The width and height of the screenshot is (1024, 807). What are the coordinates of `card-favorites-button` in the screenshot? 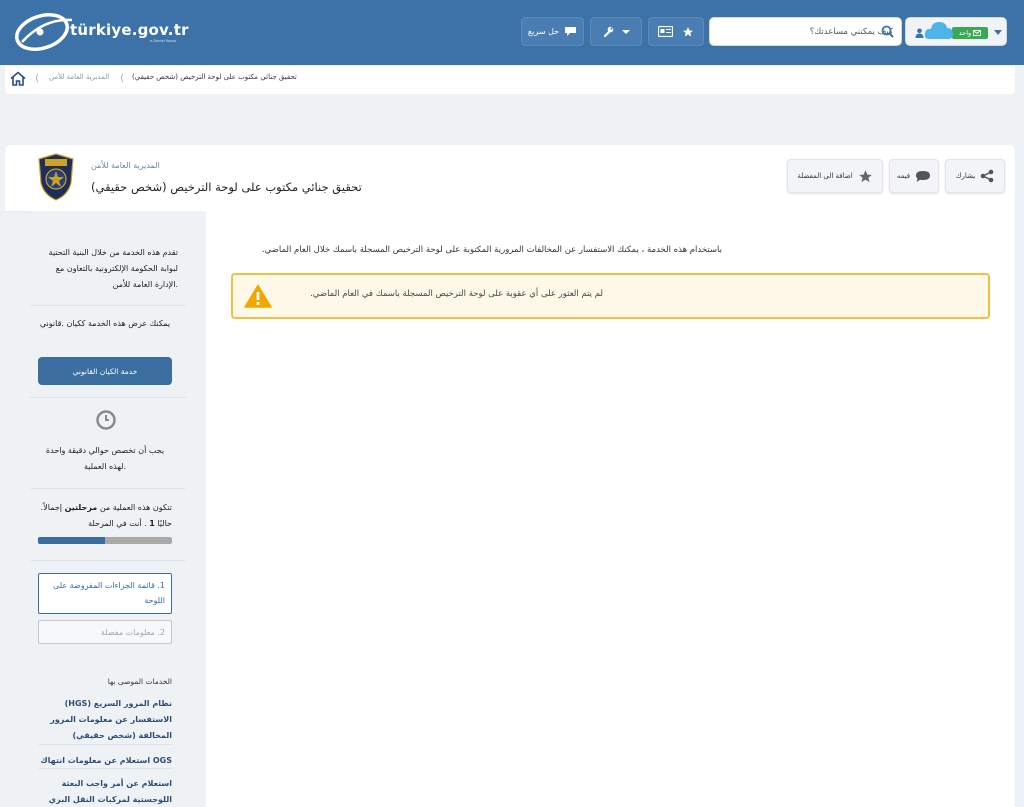 It's located at (676, 31).